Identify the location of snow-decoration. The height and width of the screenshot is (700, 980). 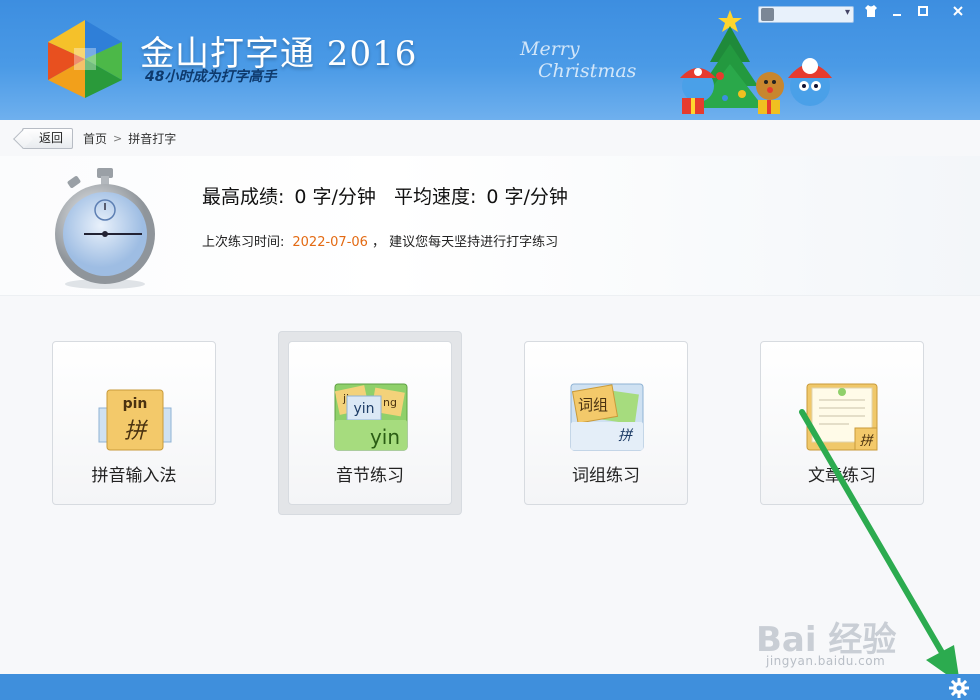
(490, 110).